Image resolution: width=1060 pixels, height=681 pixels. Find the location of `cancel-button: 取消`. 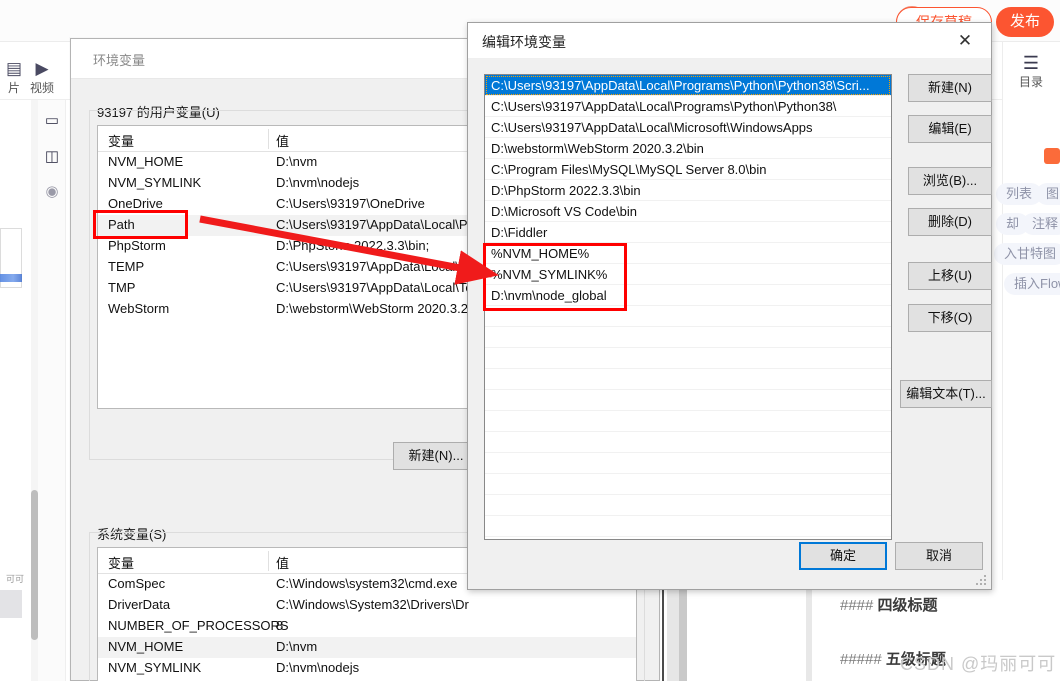

cancel-button: 取消 is located at coordinates (939, 556).